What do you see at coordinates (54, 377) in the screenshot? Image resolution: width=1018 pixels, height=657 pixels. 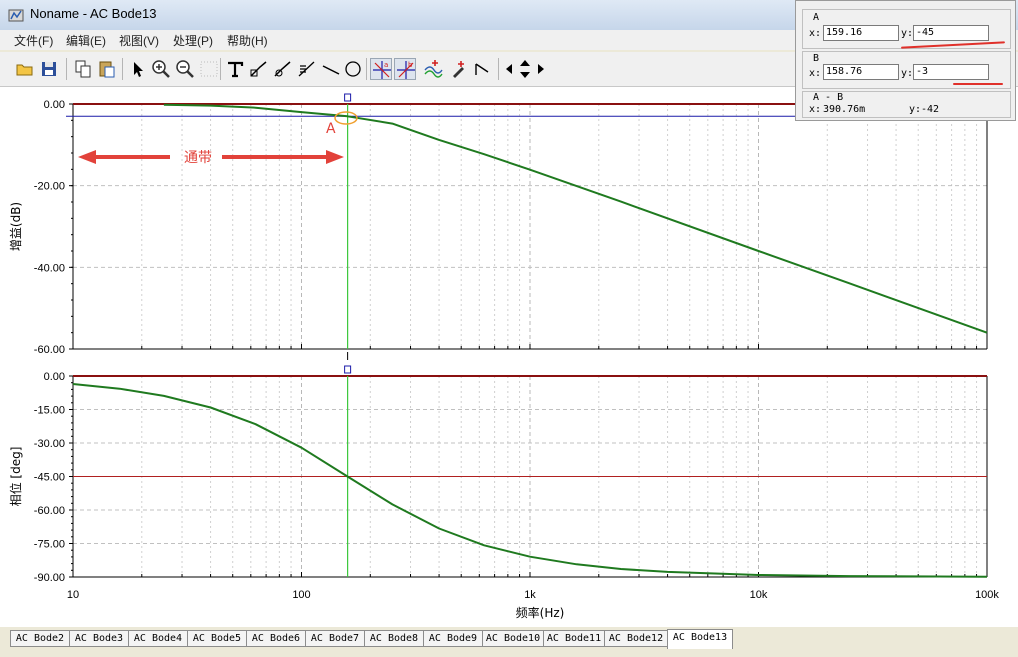 I see `phase-y-tick-label: 0.00` at bounding box center [54, 377].